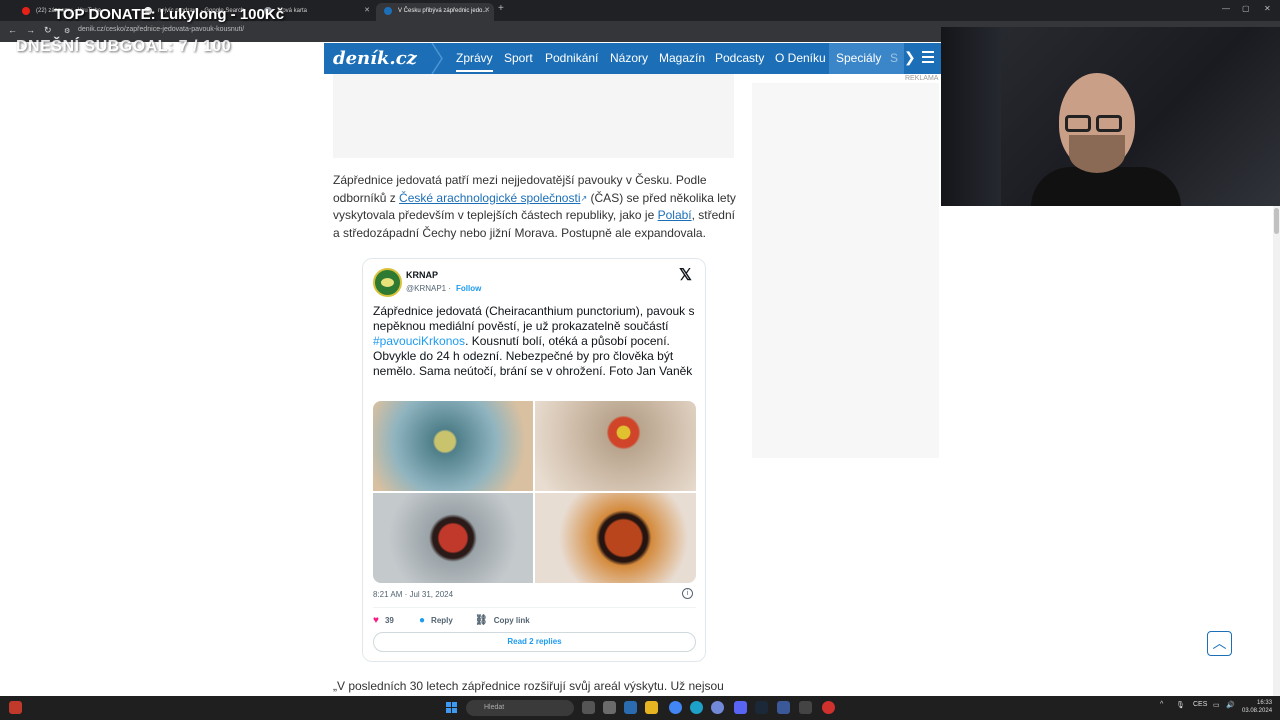  What do you see at coordinates (30, 30) in the screenshot?
I see `forward-icon: →` at bounding box center [30, 30].